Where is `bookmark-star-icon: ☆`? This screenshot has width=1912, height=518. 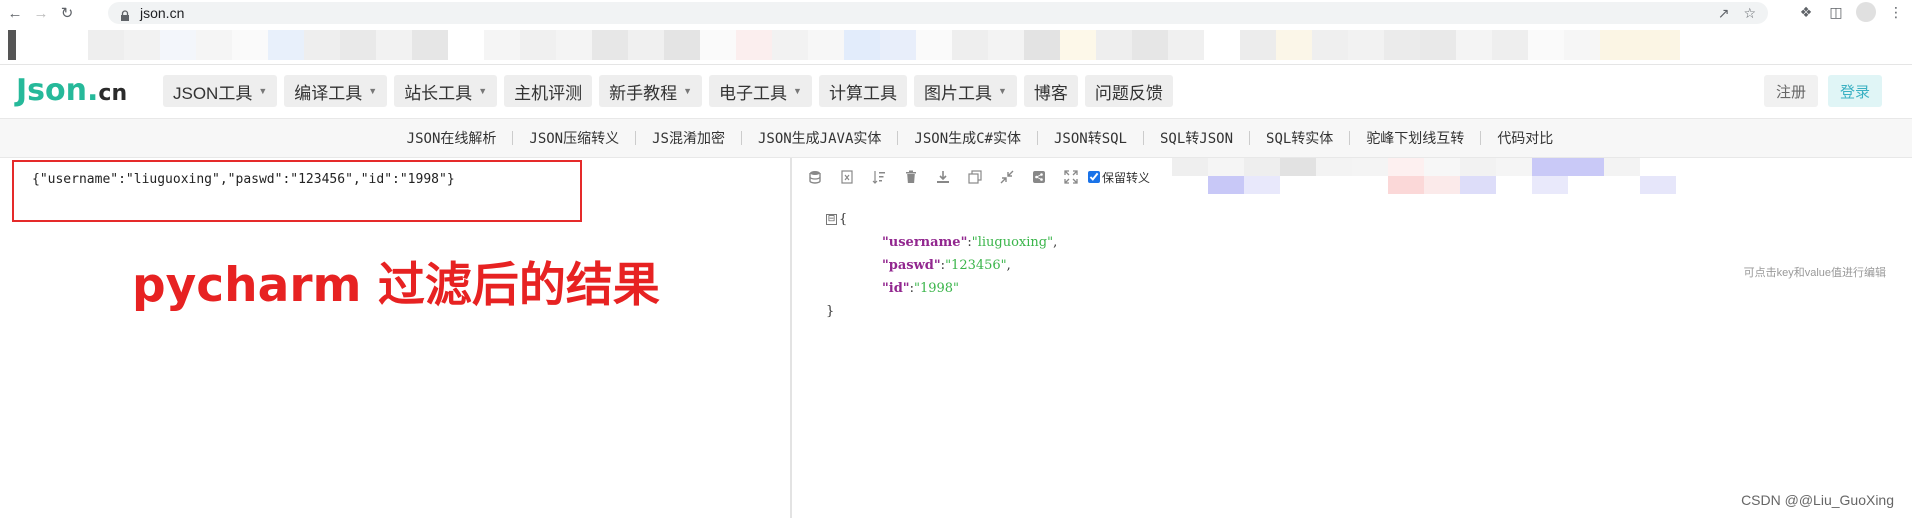
bookmark-star-icon: ☆ is located at coordinates (1749, 13).